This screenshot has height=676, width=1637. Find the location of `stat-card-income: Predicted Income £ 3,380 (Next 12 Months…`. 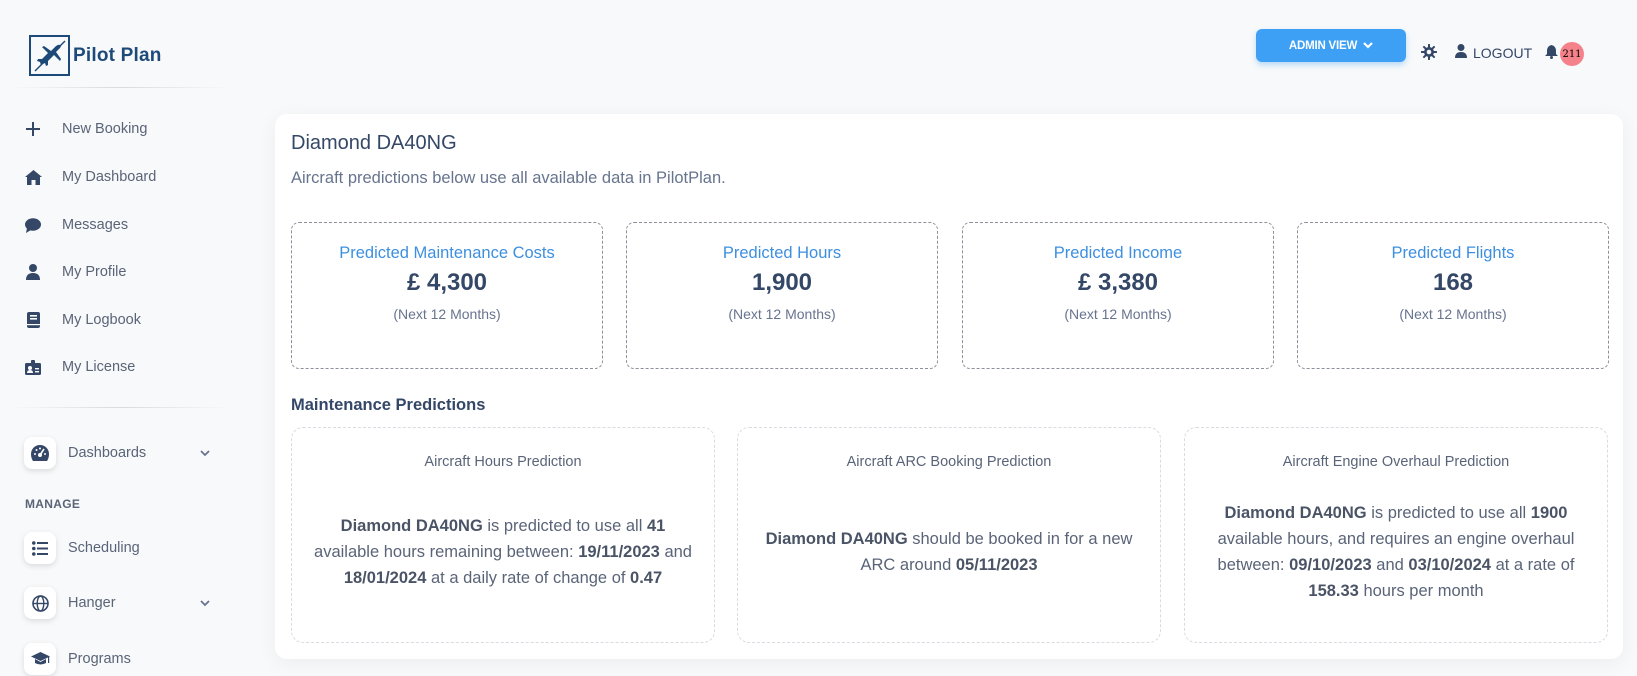

stat-card-income: Predicted Income £ 3,380 (Next 12 Months… is located at coordinates (1118, 295).